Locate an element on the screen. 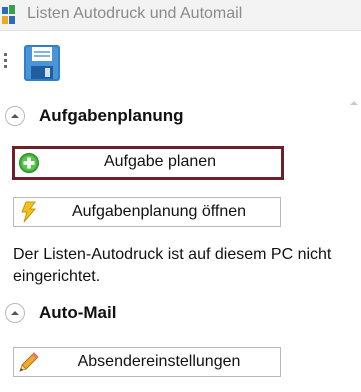 Image resolution: width=361 pixels, height=392 pixels. save-button is located at coordinates (42, 63).